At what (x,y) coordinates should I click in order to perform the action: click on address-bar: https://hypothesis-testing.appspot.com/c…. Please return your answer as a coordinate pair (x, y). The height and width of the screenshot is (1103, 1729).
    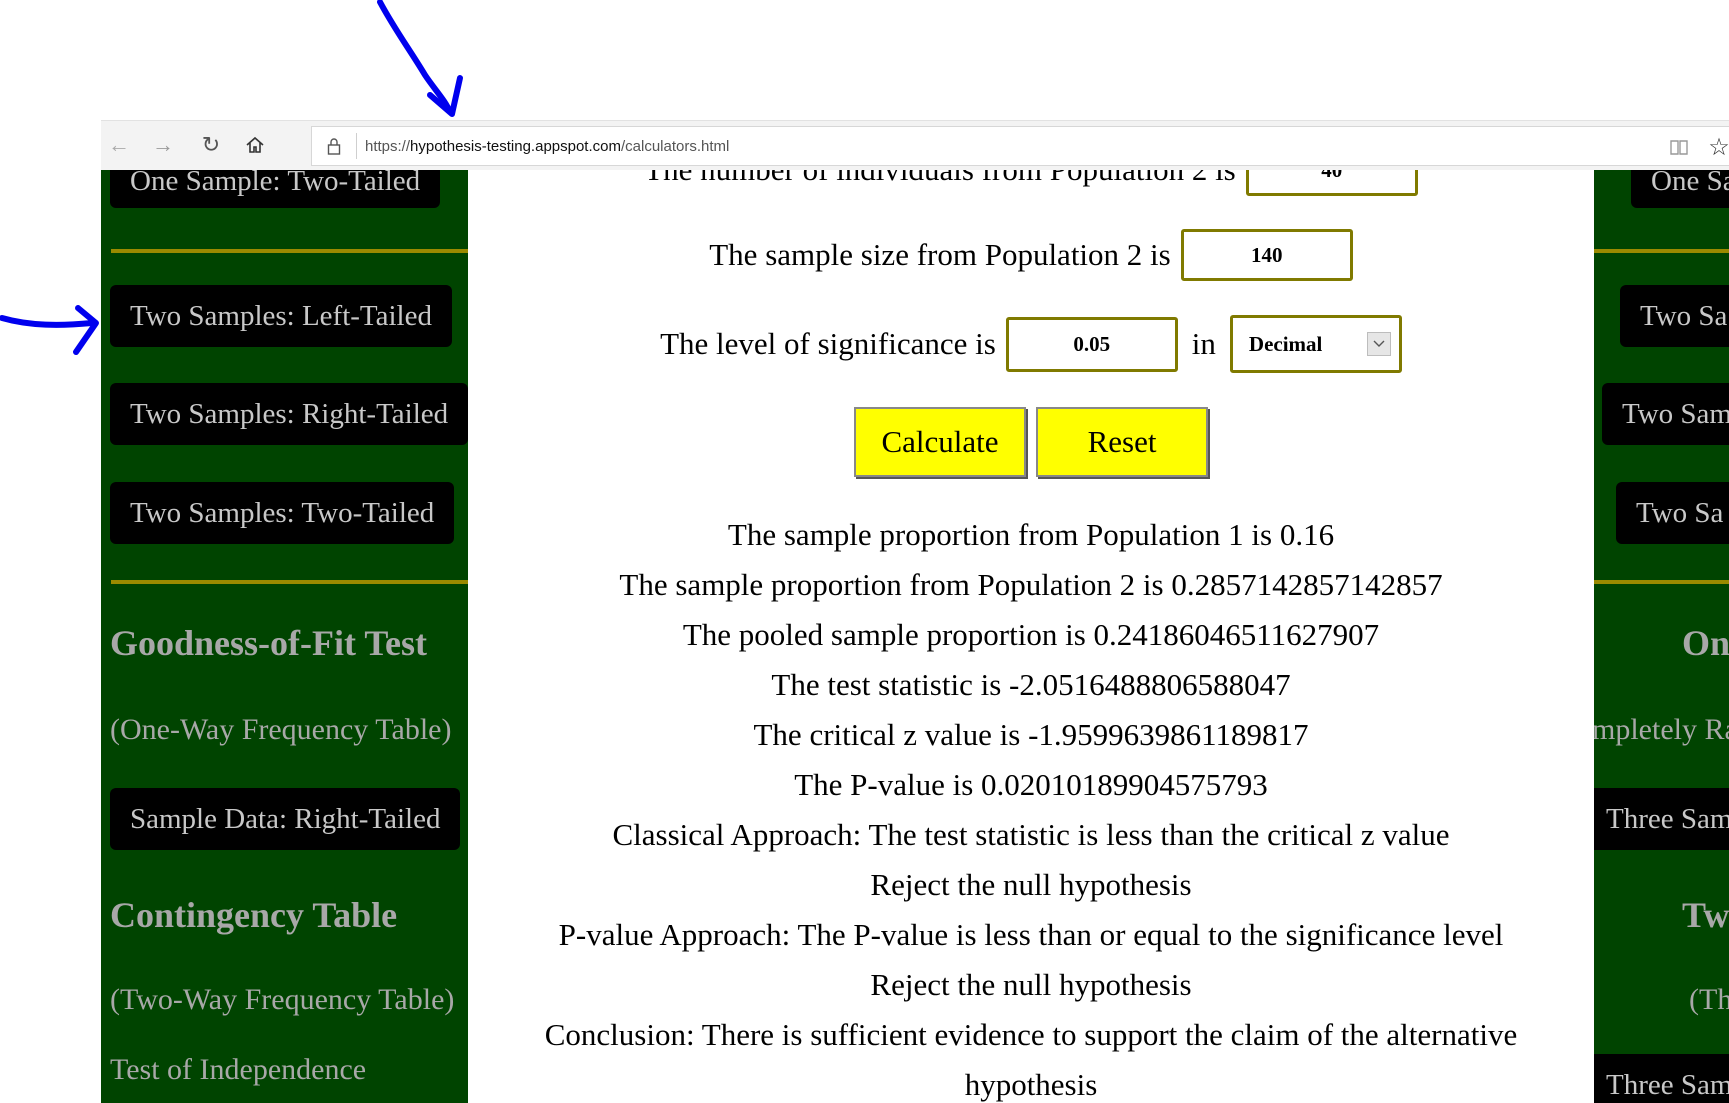
    Looking at the image, I should click on (1020, 146).